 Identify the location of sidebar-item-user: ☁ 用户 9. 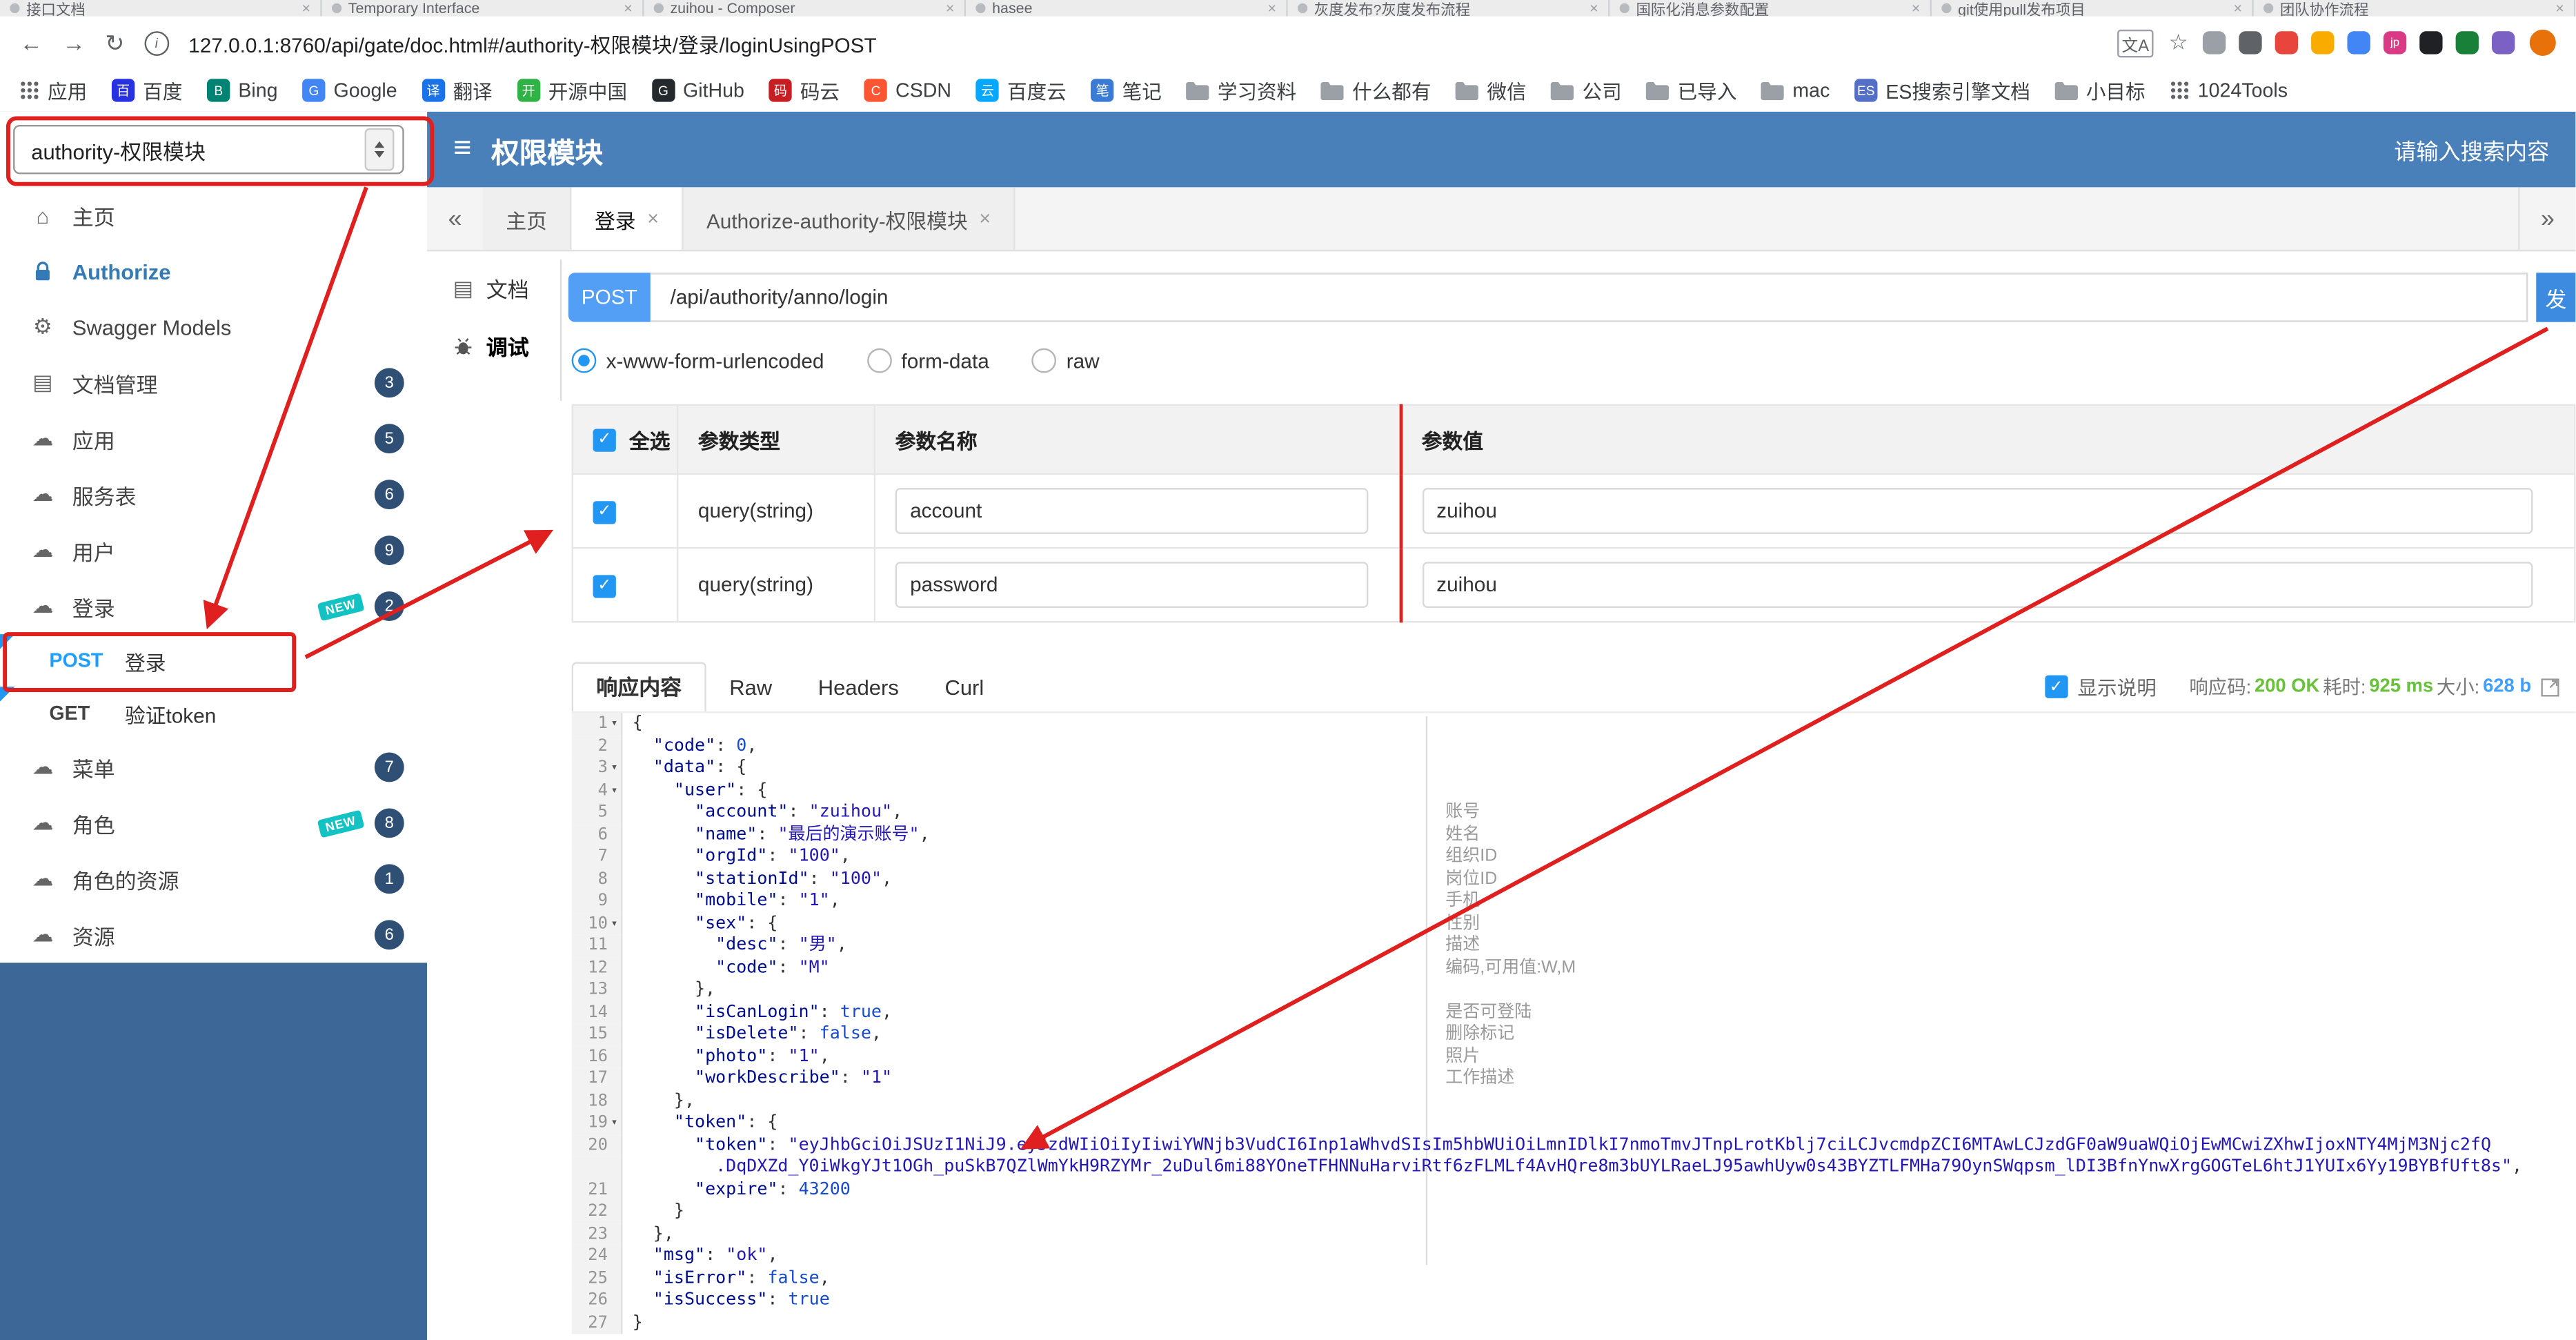
(213, 550).